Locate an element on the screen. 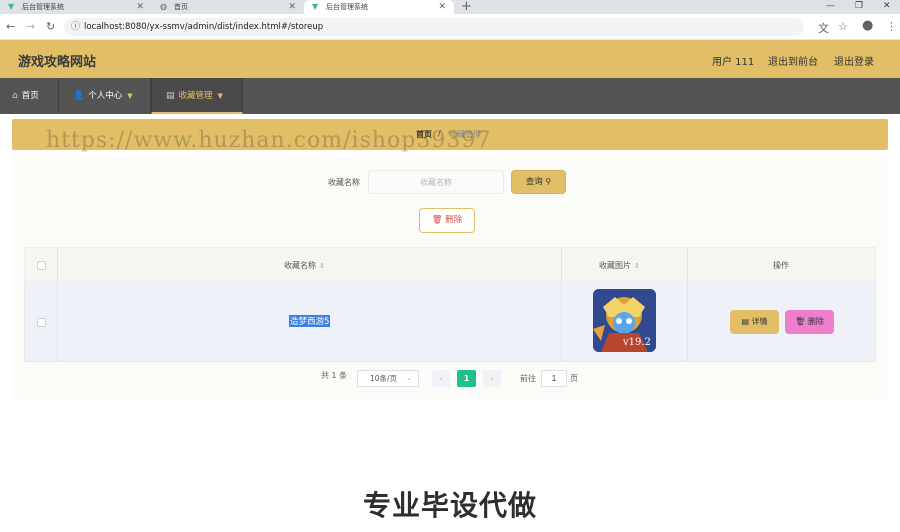 The height and width of the screenshot is (532, 900). batch-delete-button: 🗑 删除 is located at coordinates (447, 220).